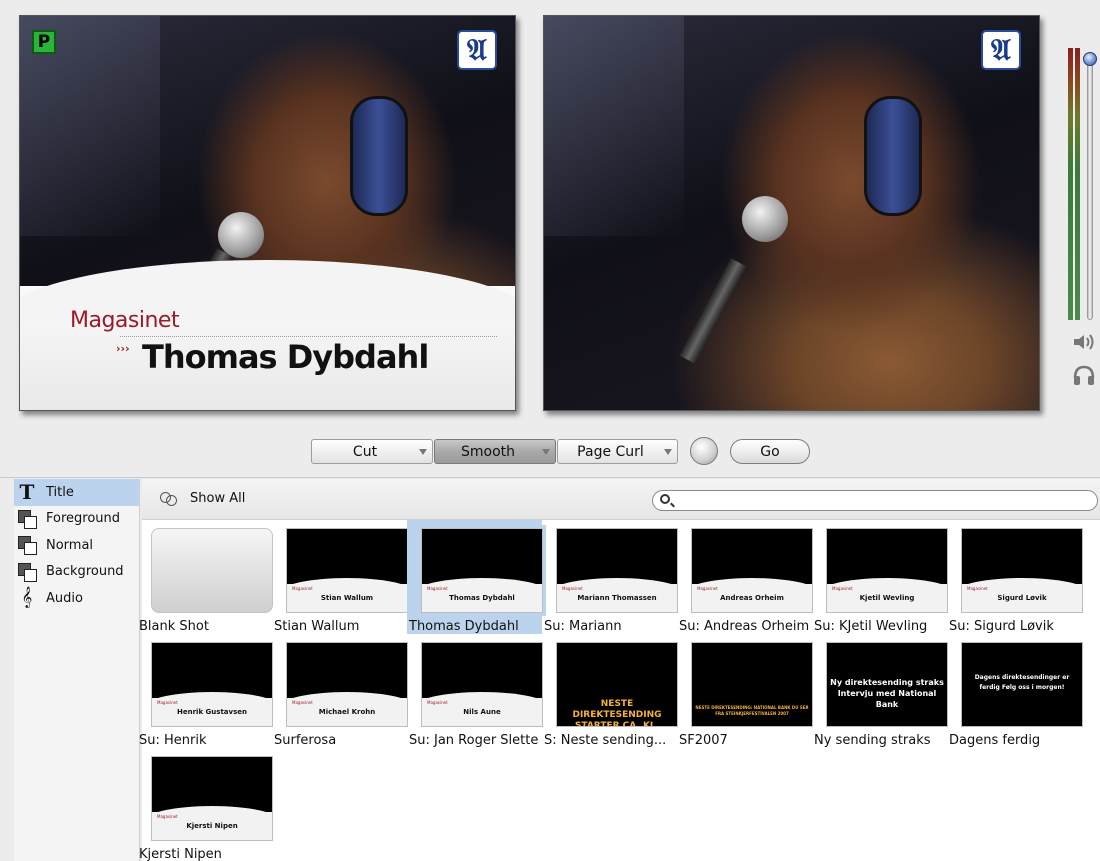 The image size is (1100, 861). What do you see at coordinates (621, 499) in the screenshot?
I see `library-toolbar: Show All` at bounding box center [621, 499].